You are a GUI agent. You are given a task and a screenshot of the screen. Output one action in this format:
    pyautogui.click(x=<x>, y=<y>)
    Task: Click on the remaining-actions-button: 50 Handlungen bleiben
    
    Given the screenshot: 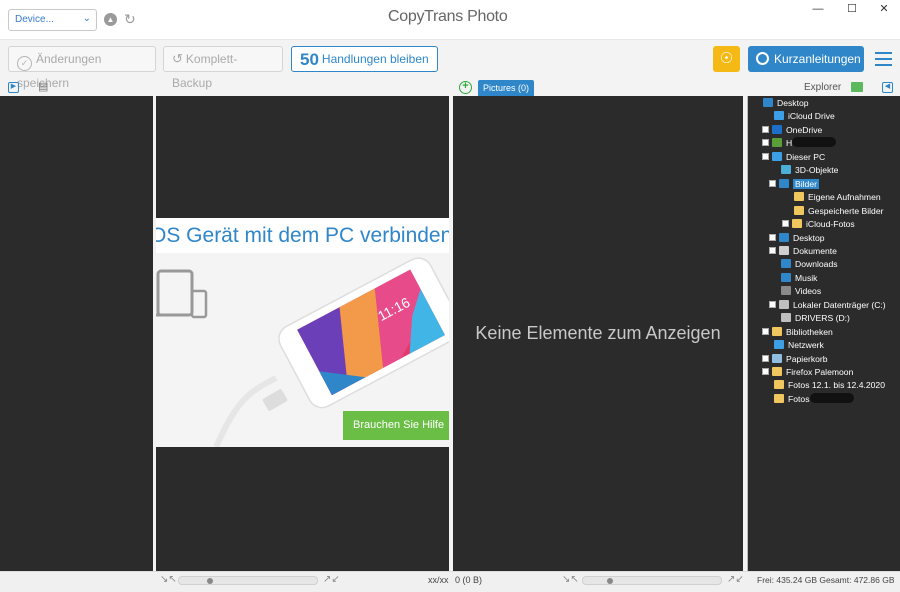 What is the action you would take?
    pyautogui.click(x=364, y=59)
    